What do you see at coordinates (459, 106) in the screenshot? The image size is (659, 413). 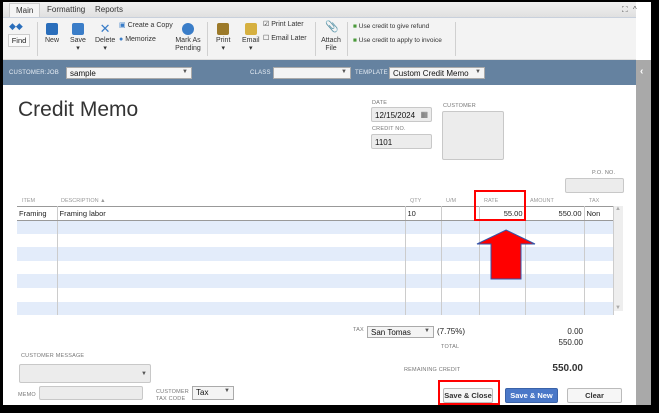 I see `customer-address-label: CUSTOMER` at bounding box center [459, 106].